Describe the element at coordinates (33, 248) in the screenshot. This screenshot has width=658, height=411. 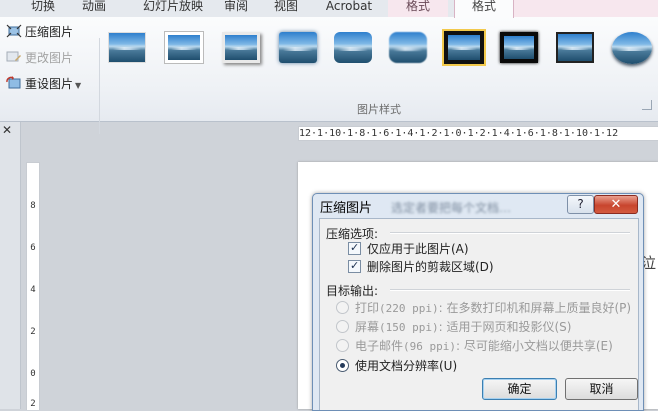
I see `vruler-label: 6` at that location.